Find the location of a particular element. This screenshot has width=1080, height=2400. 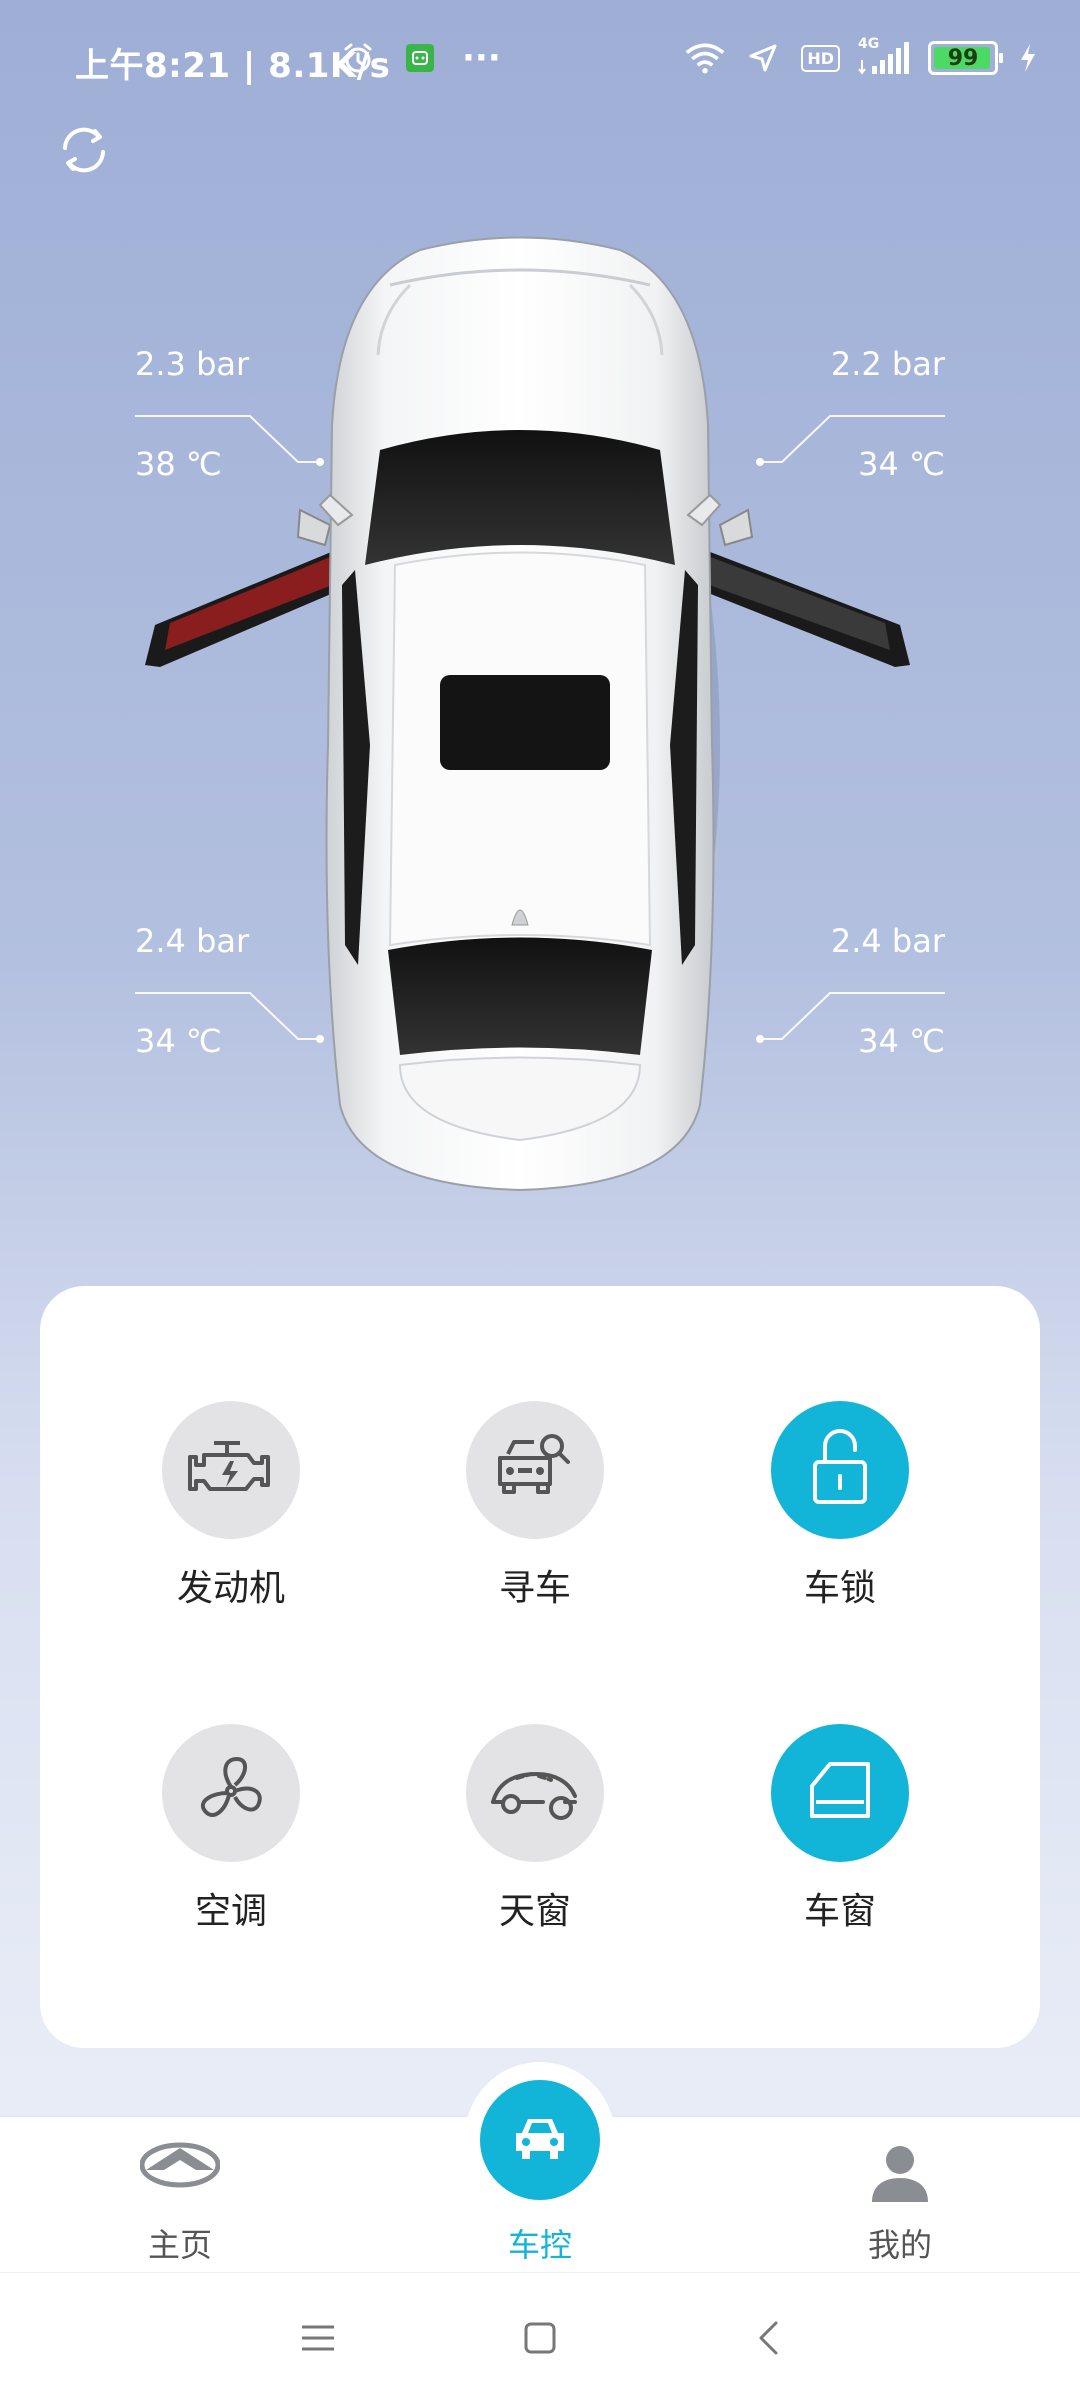

refresh-icon is located at coordinates (84, 150).